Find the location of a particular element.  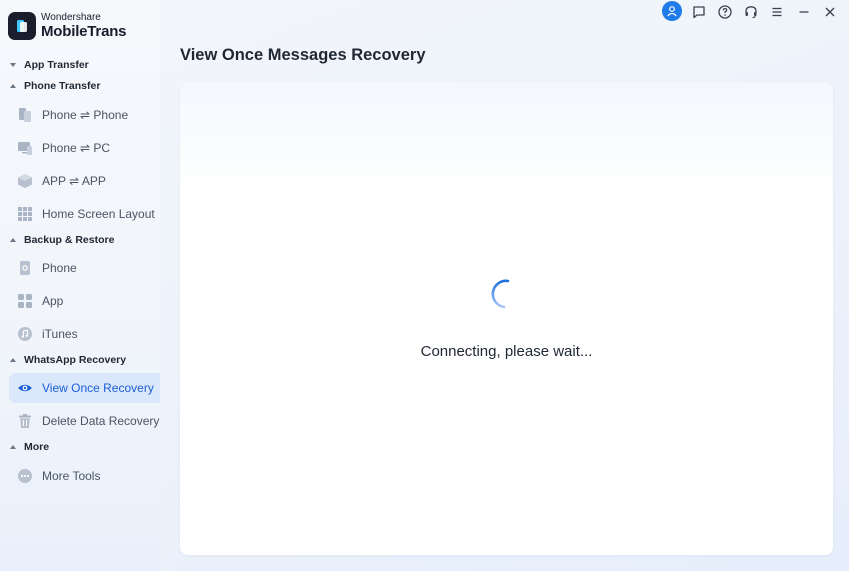

section-backup-restore: Backup & Restore is located at coordinates (62, 240).